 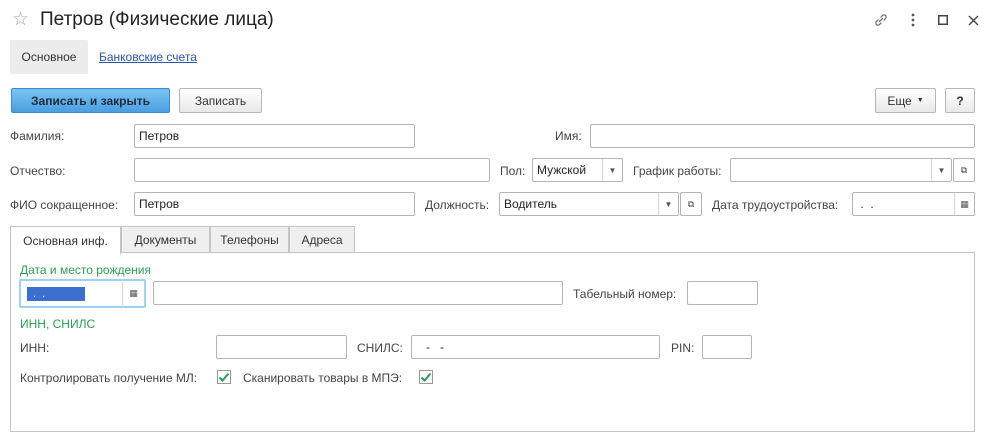 What do you see at coordinates (722, 293) in the screenshot?
I see `tab-number-input` at bounding box center [722, 293].